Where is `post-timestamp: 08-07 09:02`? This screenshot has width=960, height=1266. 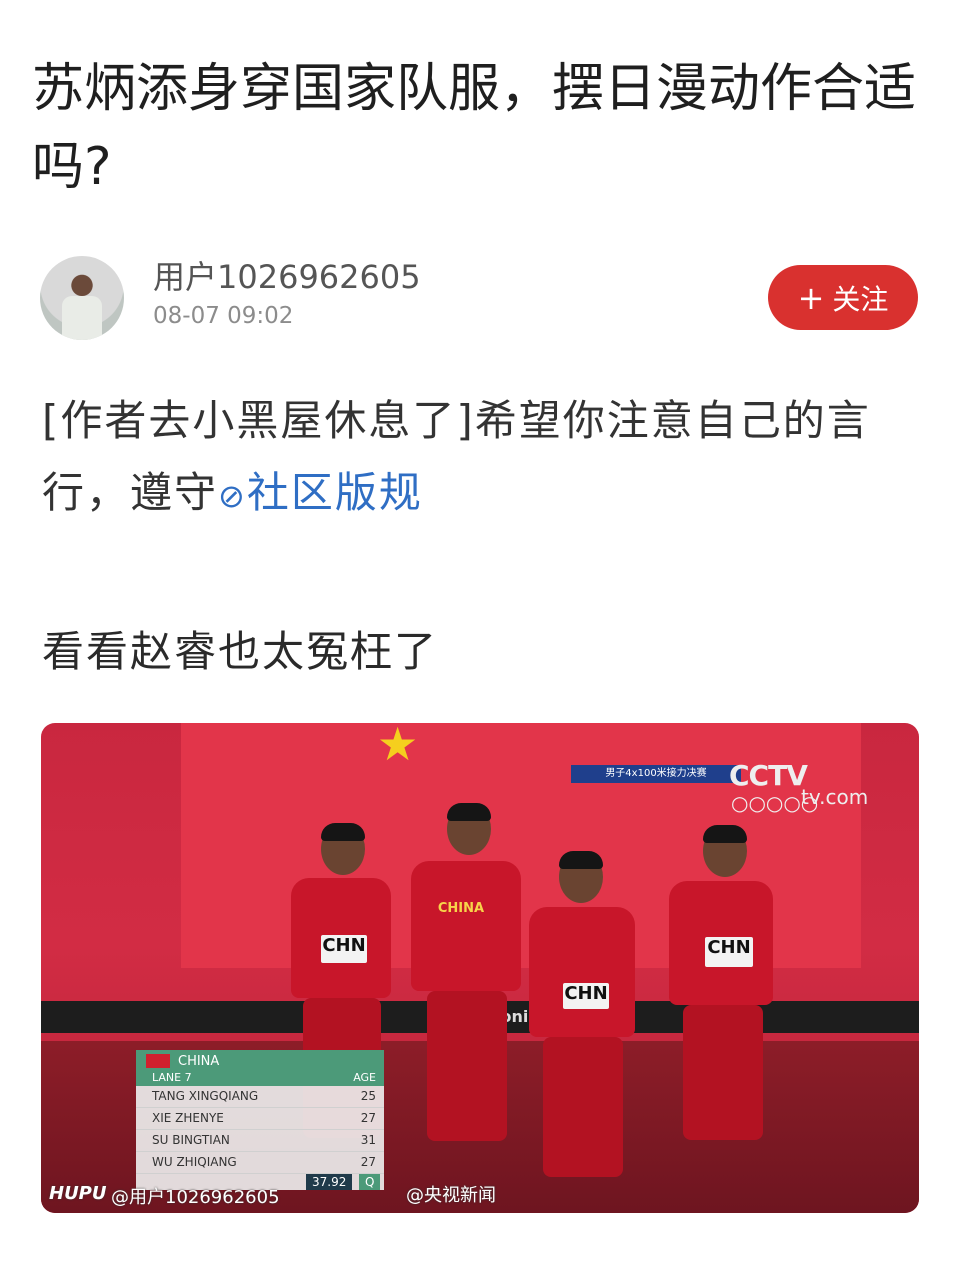 post-timestamp: 08-07 09:02 is located at coordinates (223, 316).